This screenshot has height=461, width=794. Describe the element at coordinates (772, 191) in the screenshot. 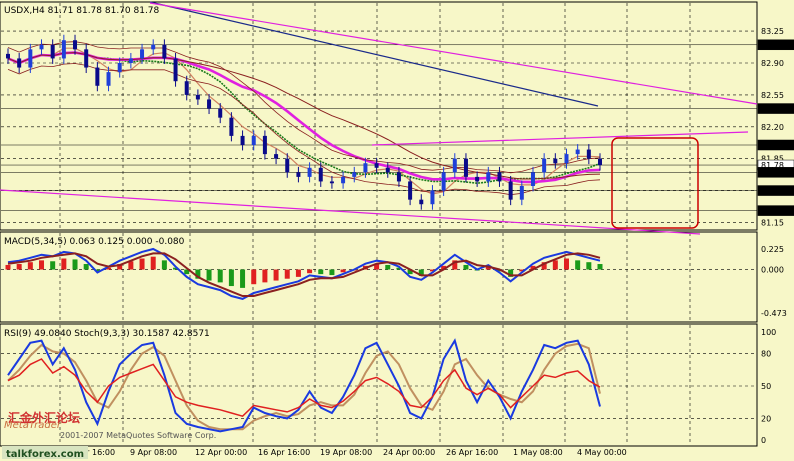

I see `price-tag-label: 81.50` at that location.